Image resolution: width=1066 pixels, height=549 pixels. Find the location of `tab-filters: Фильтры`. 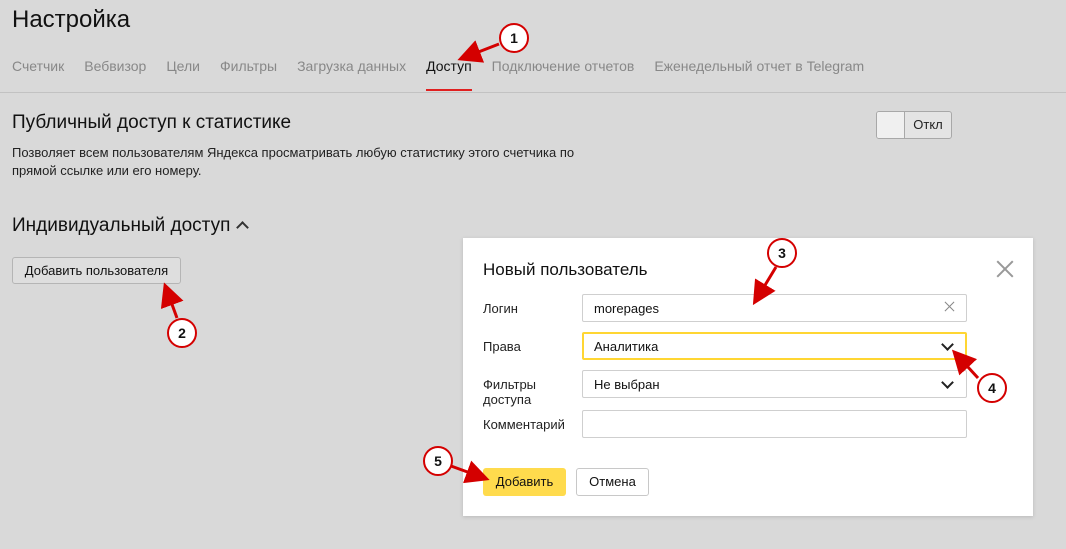

tab-filters: Фильтры is located at coordinates (248, 75).